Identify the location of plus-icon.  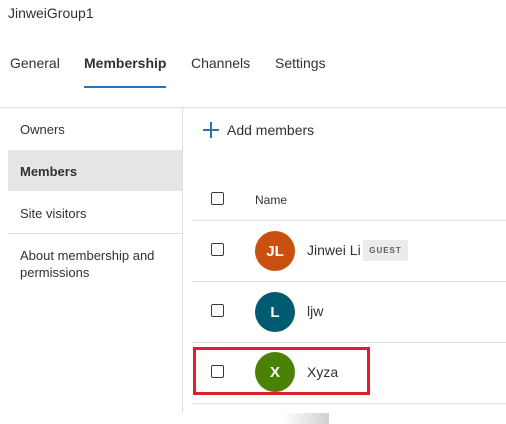
(211, 130).